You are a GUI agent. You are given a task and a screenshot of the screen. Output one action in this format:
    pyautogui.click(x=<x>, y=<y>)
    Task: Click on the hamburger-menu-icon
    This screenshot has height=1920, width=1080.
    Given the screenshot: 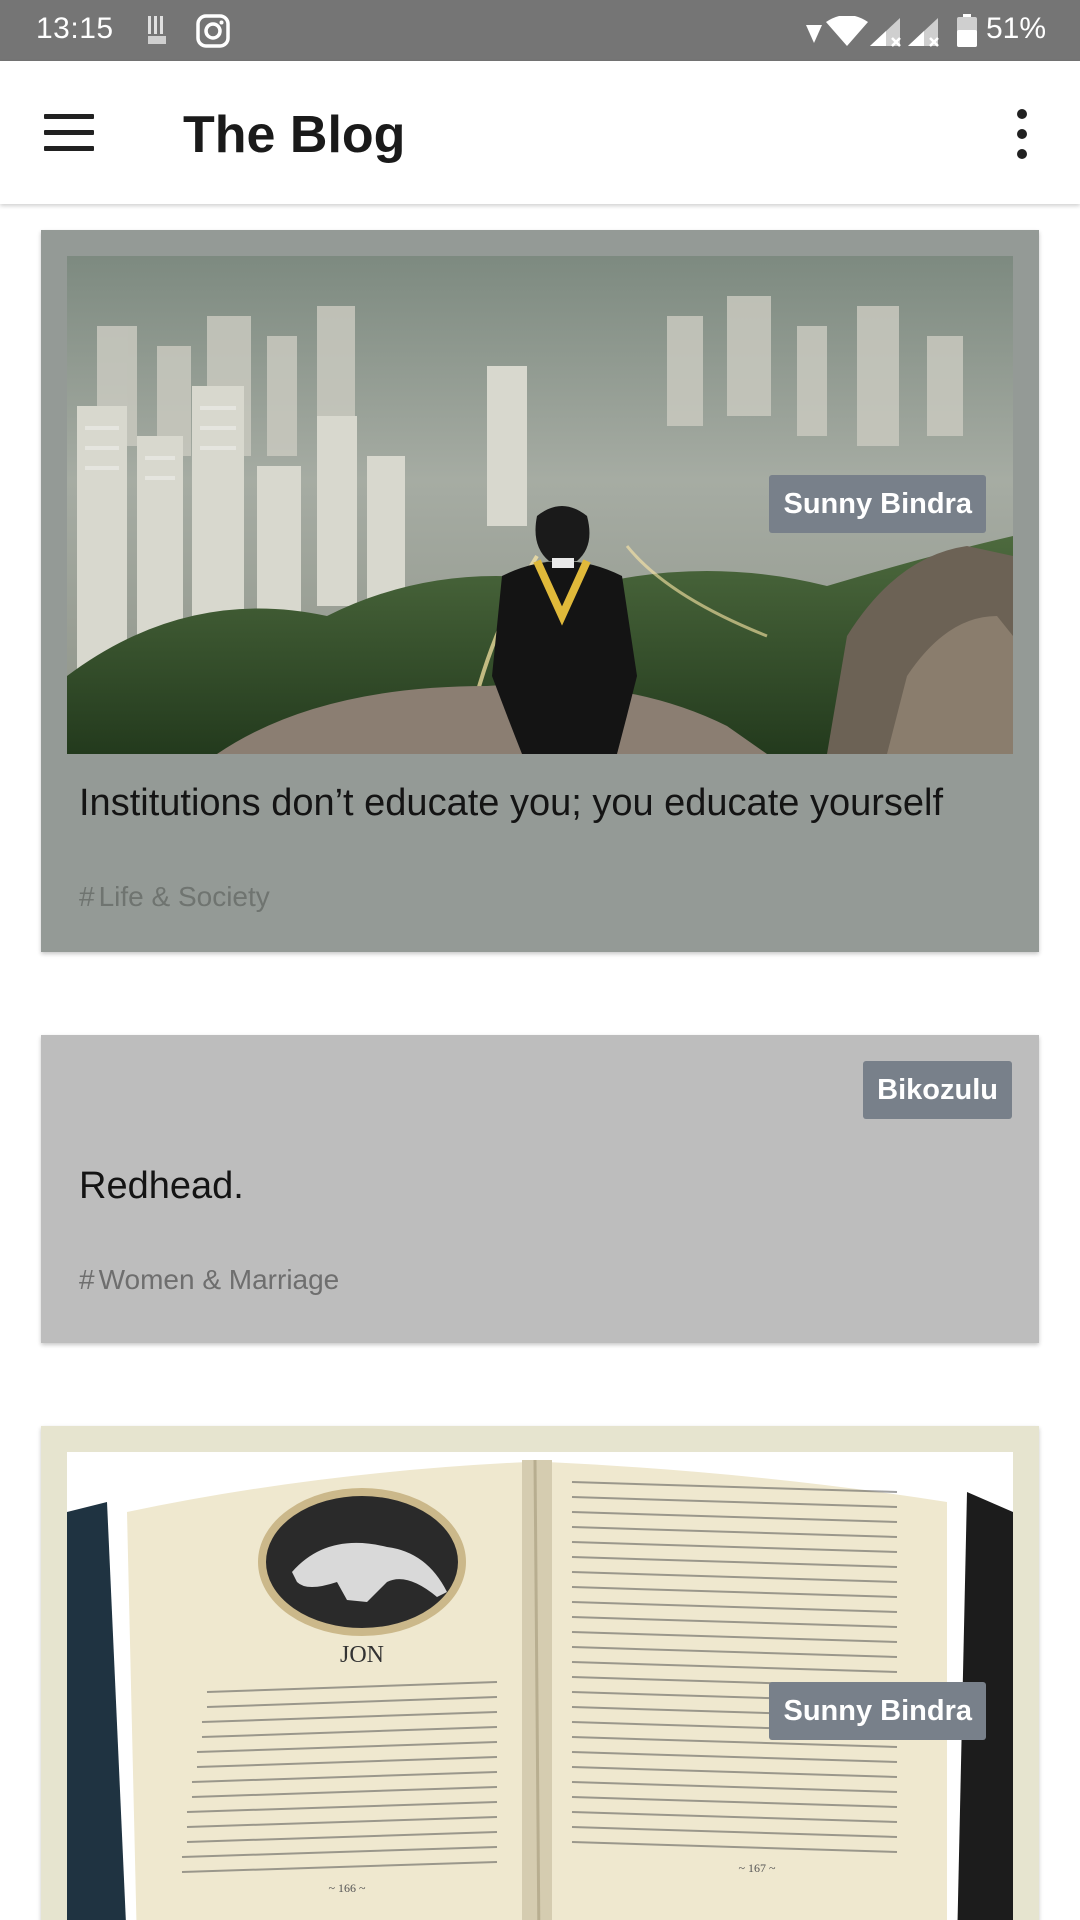 What is the action you would take?
    pyautogui.click(x=70, y=133)
    